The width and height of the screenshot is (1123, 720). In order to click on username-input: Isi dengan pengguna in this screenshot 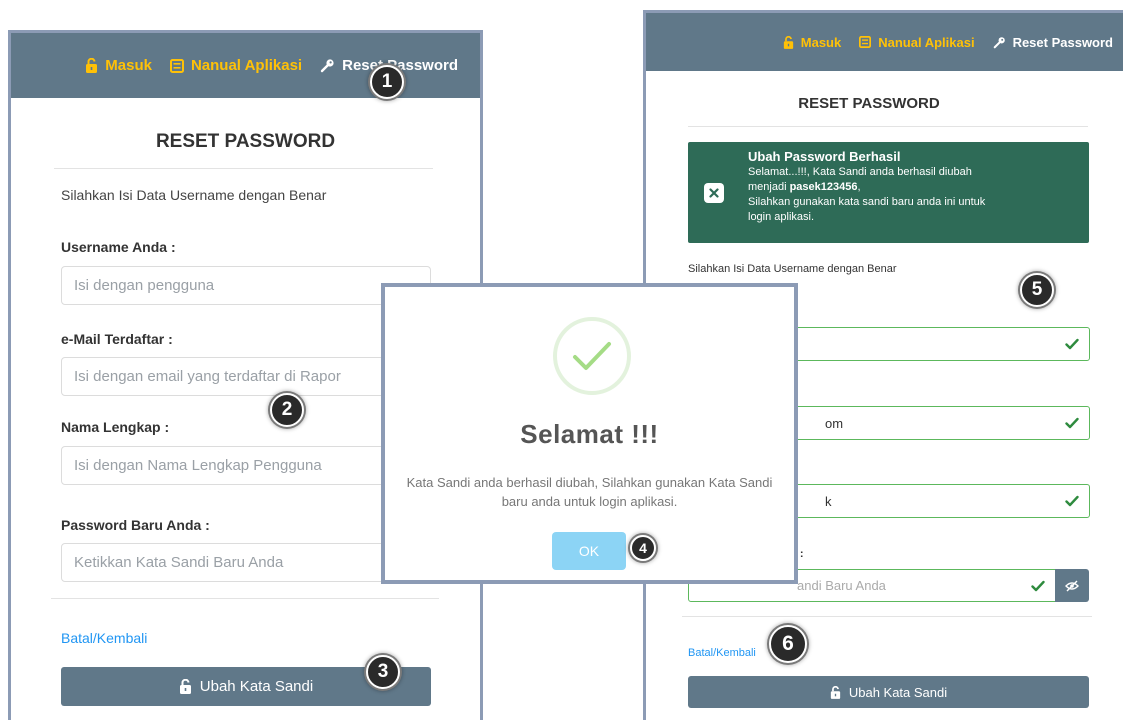, I will do `click(246, 285)`.